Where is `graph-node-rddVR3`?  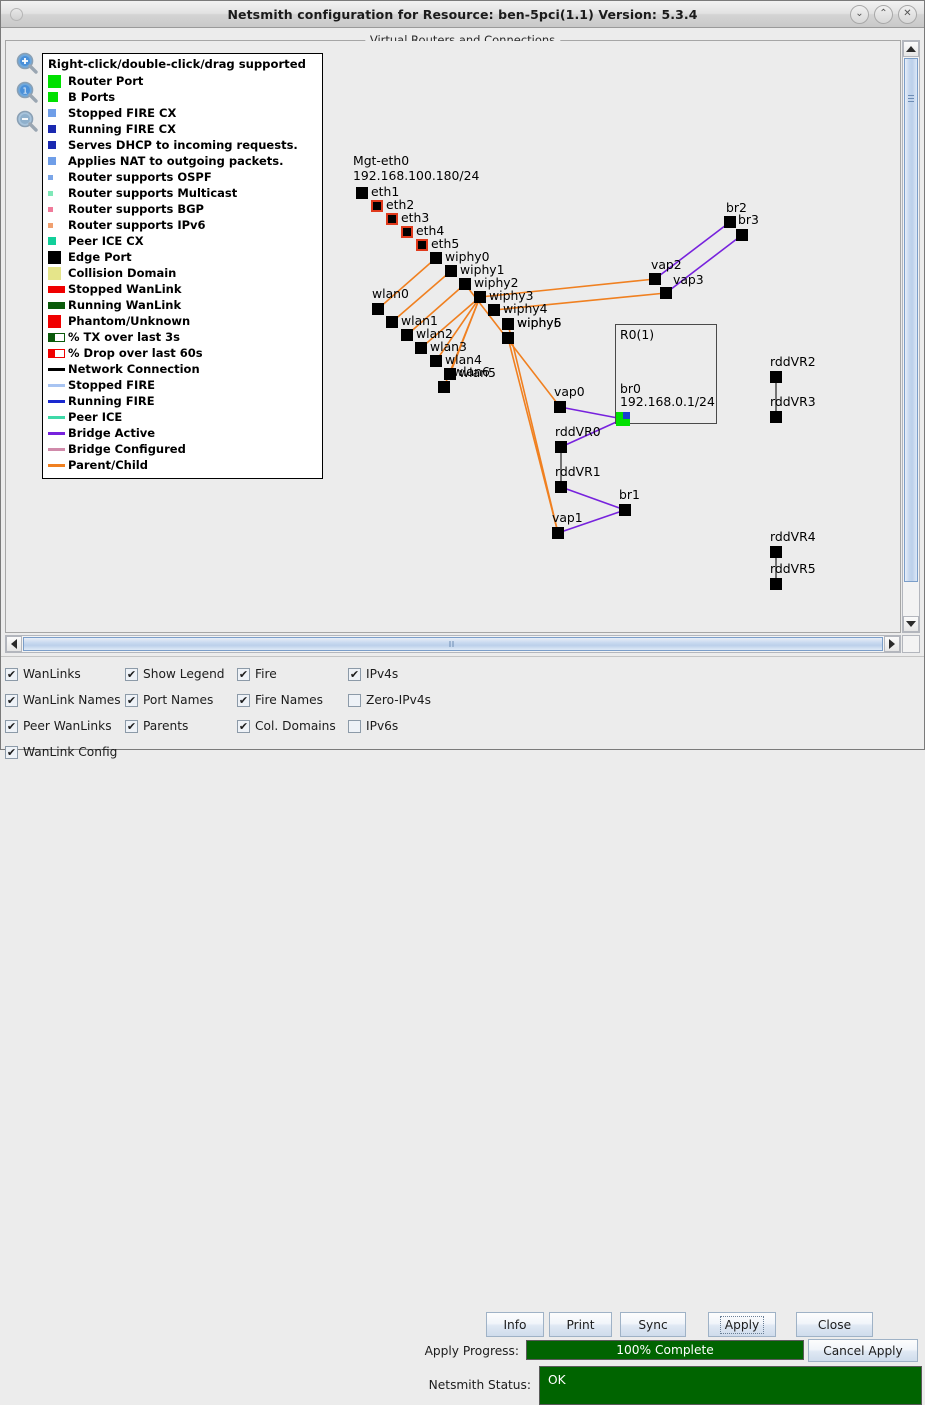 graph-node-rddVR3 is located at coordinates (776, 417).